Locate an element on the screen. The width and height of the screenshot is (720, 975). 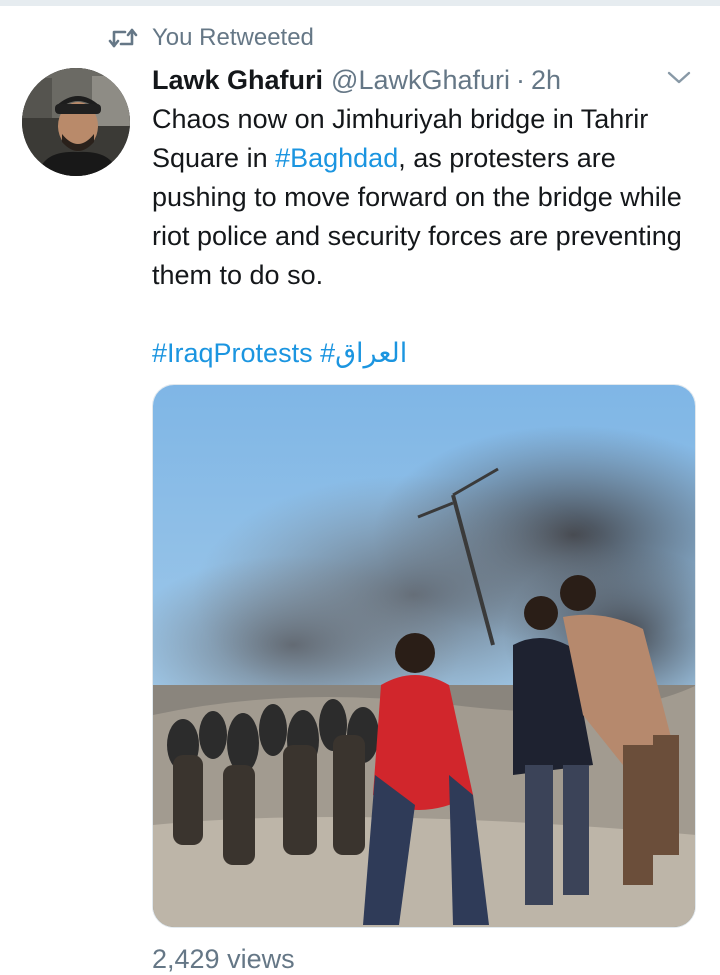
retweet-icon is located at coordinates (123, 38).